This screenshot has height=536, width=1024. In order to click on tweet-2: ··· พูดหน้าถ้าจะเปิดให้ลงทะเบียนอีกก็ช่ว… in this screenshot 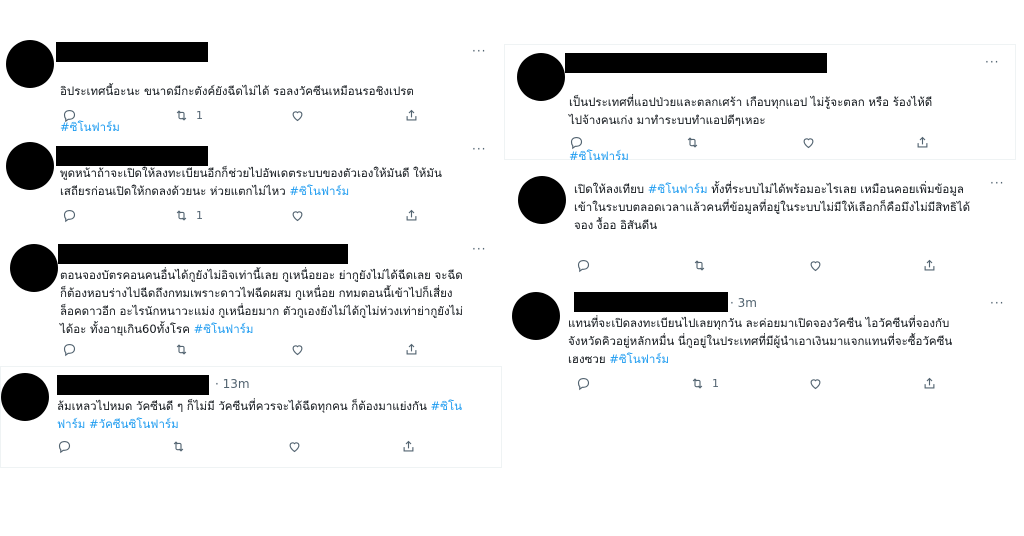, I will do `click(250, 185)`.